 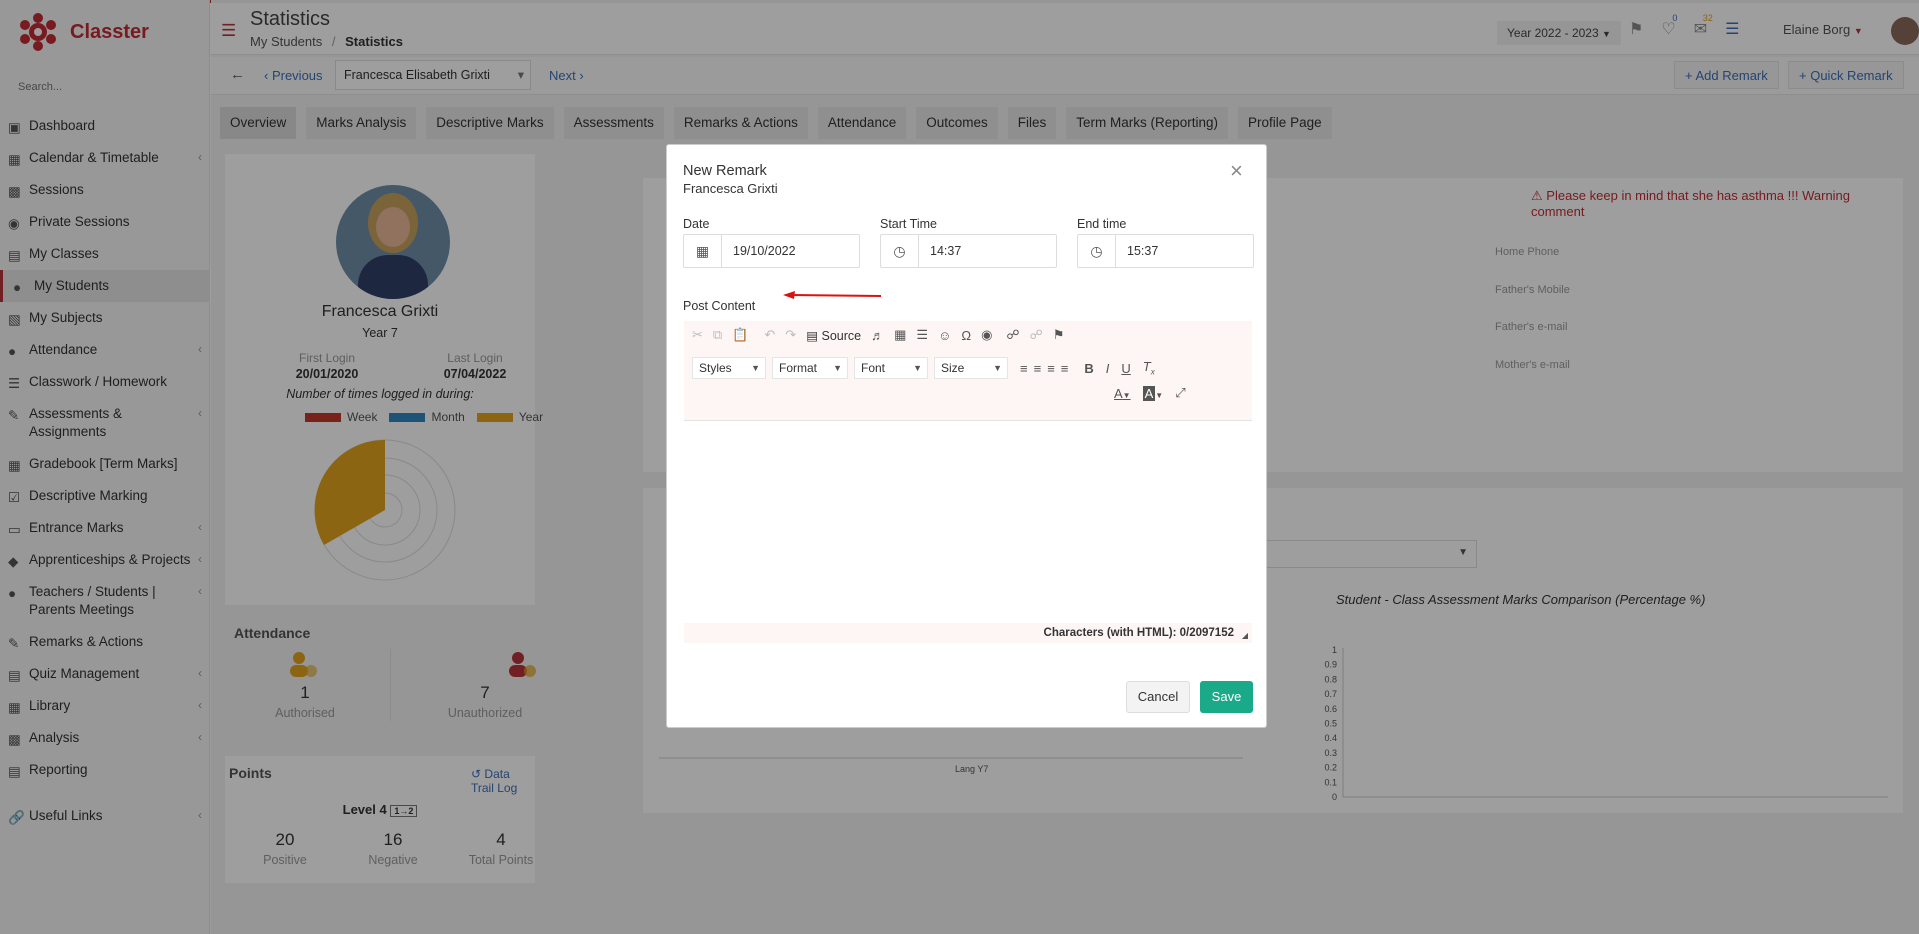 What do you see at coordinates (873, 368) in the screenshot?
I see `font-label: Font` at bounding box center [873, 368].